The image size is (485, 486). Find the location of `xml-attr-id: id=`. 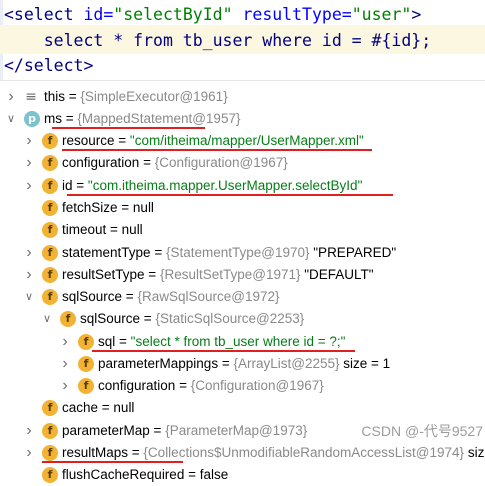

xml-attr-id: id= is located at coordinates (93, 14).